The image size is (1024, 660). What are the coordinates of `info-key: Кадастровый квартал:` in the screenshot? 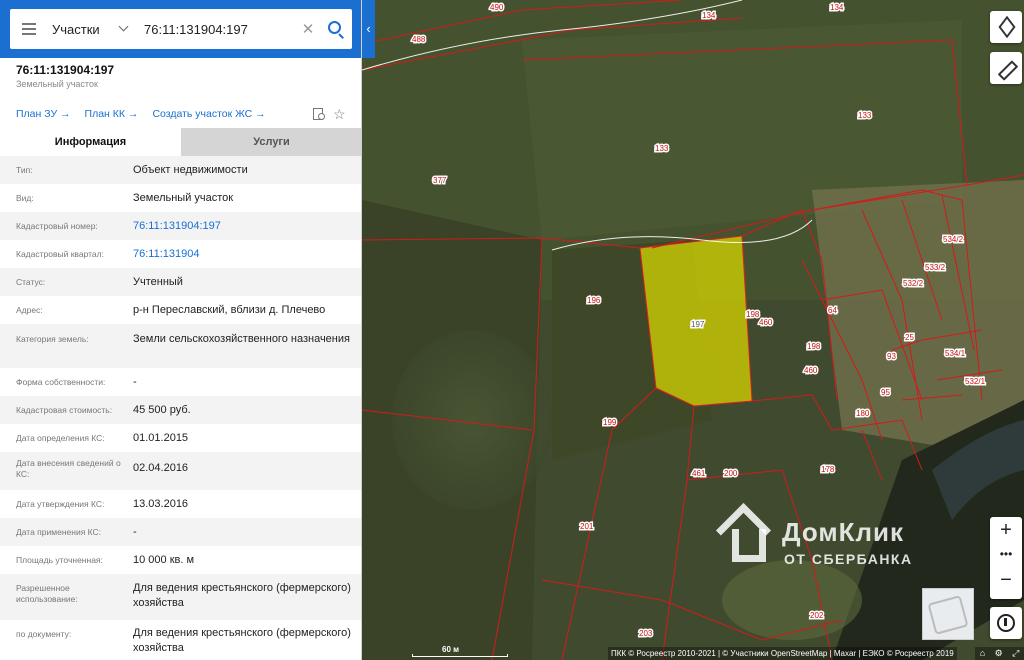 It's located at (60, 254).